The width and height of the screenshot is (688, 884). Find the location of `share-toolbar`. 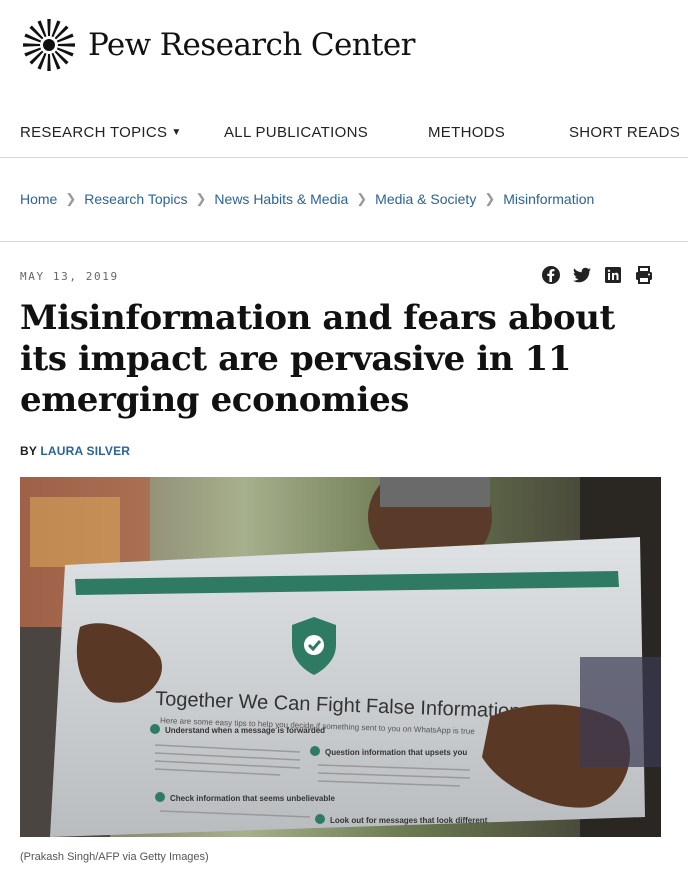

share-toolbar is located at coordinates (597, 275).